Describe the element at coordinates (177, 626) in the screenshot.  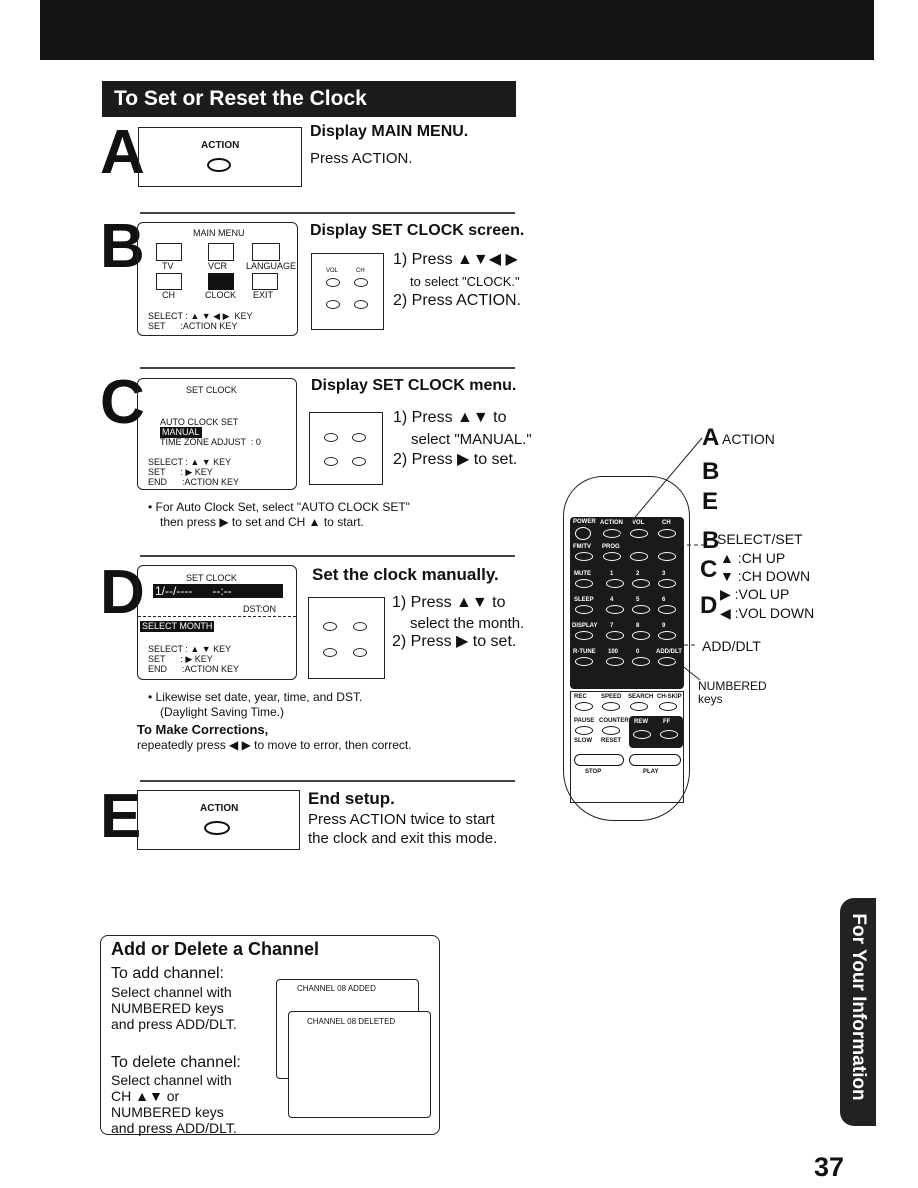
I see `screen-prompt: SELECT MONTH` at that location.